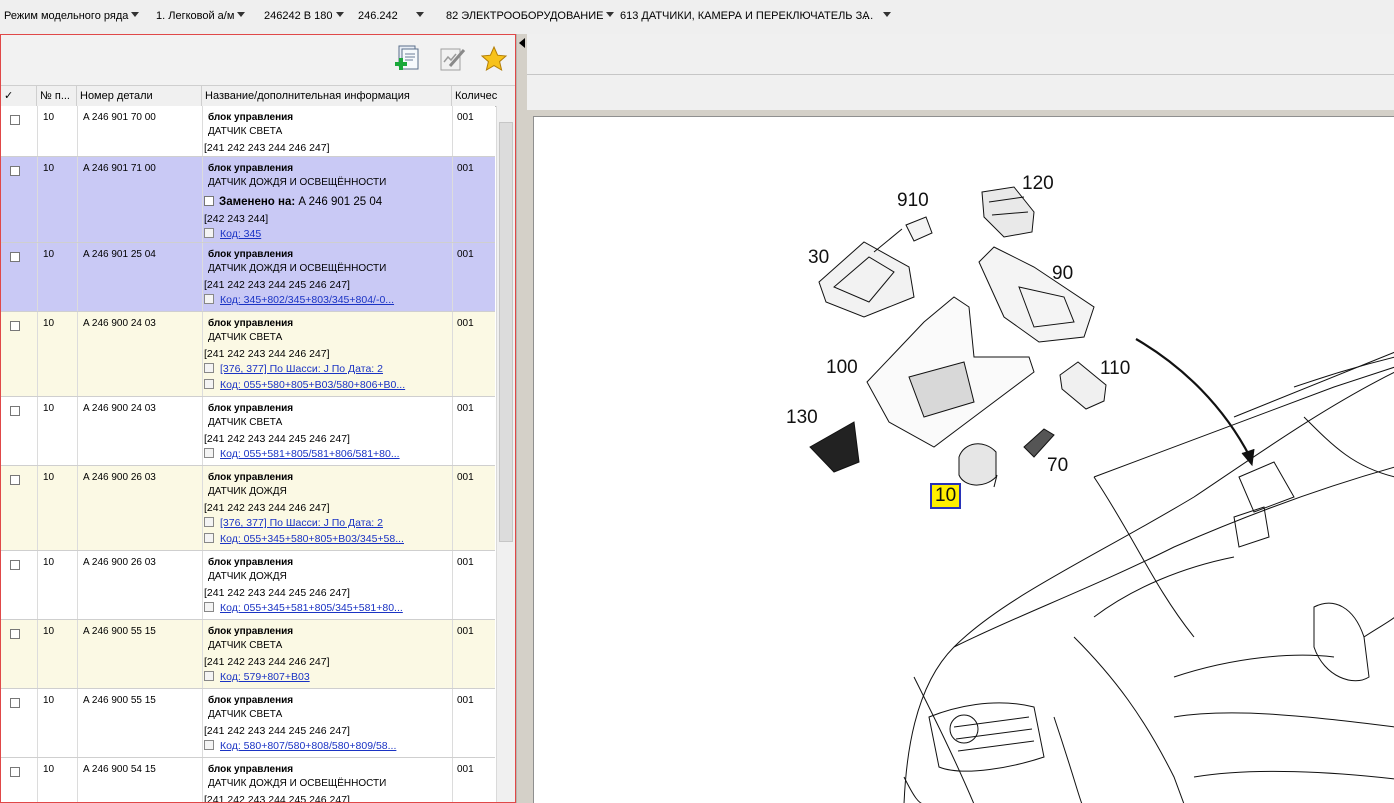 This screenshot has width=1394, height=803. What do you see at coordinates (209, 201) in the screenshot?
I see `replaced-checkbox` at bounding box center [209, 201].